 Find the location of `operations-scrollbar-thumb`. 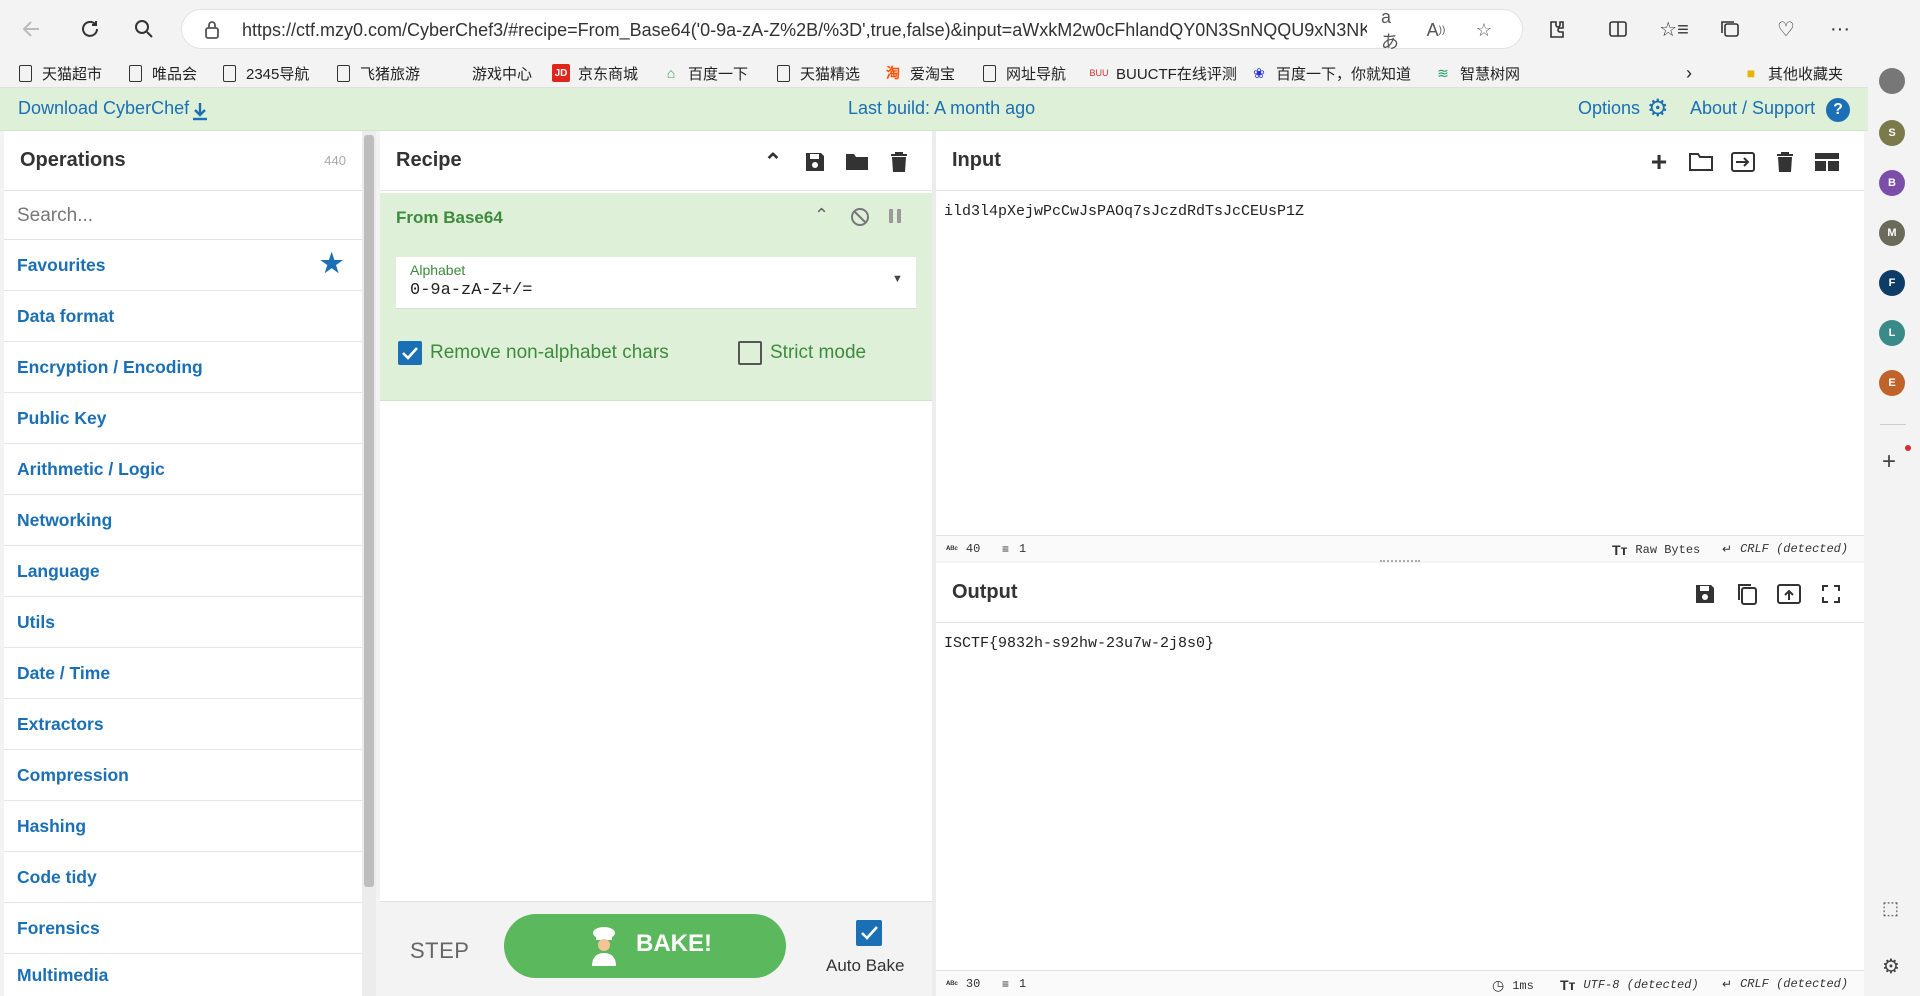

operations-scrollbar-thumb is located at coordinates (369, 511).